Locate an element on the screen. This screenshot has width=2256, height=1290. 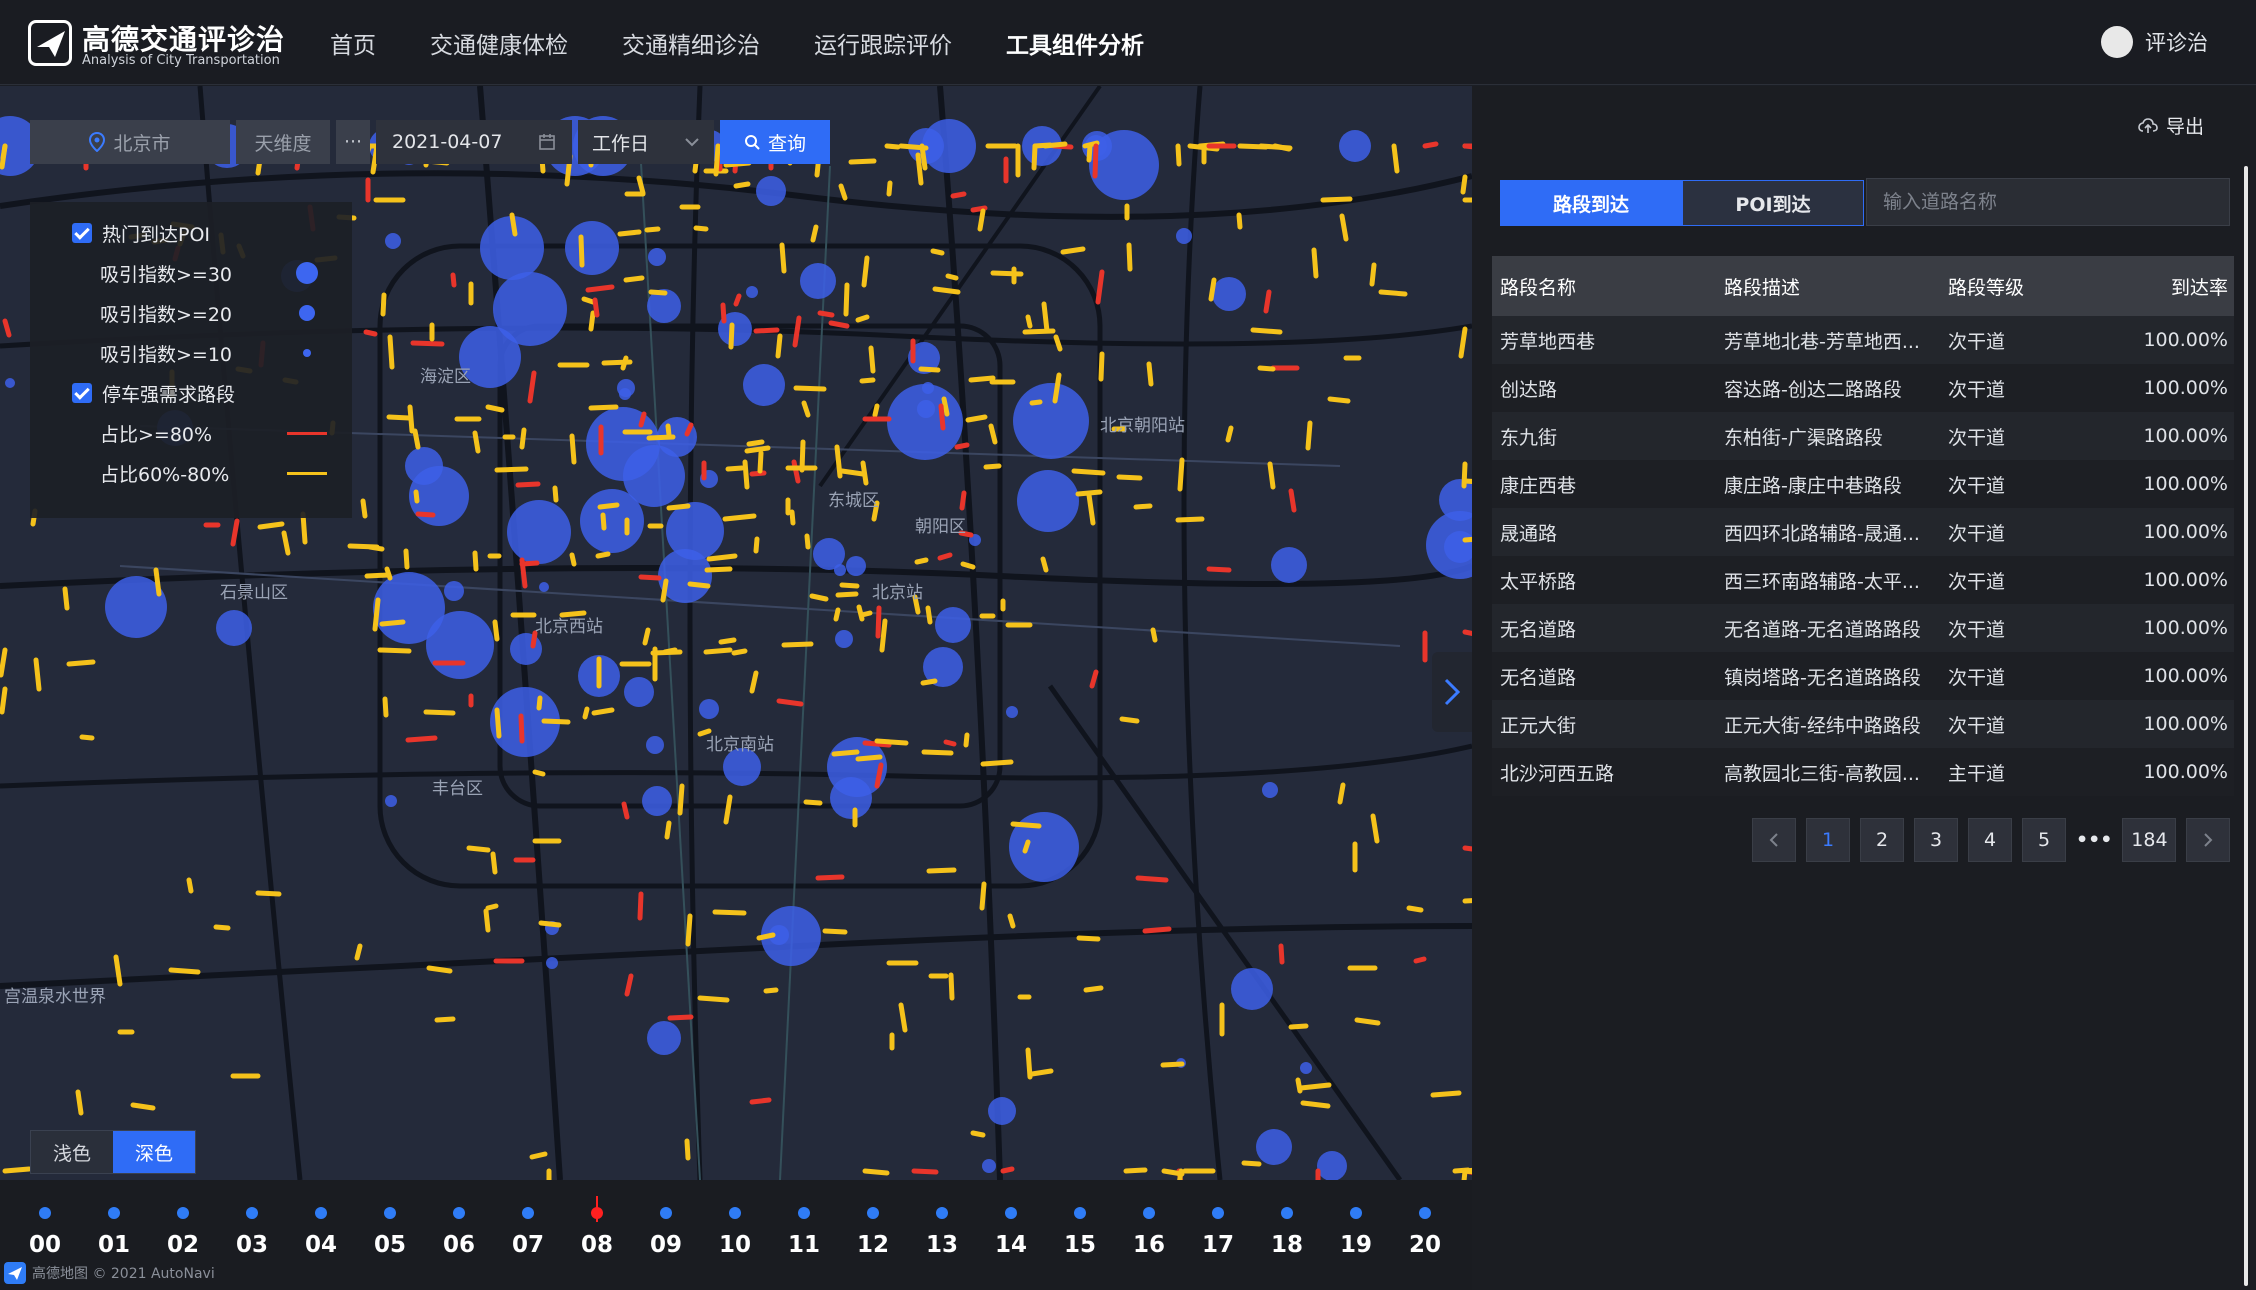
road-search-input is located at coordinates (2048, 202).